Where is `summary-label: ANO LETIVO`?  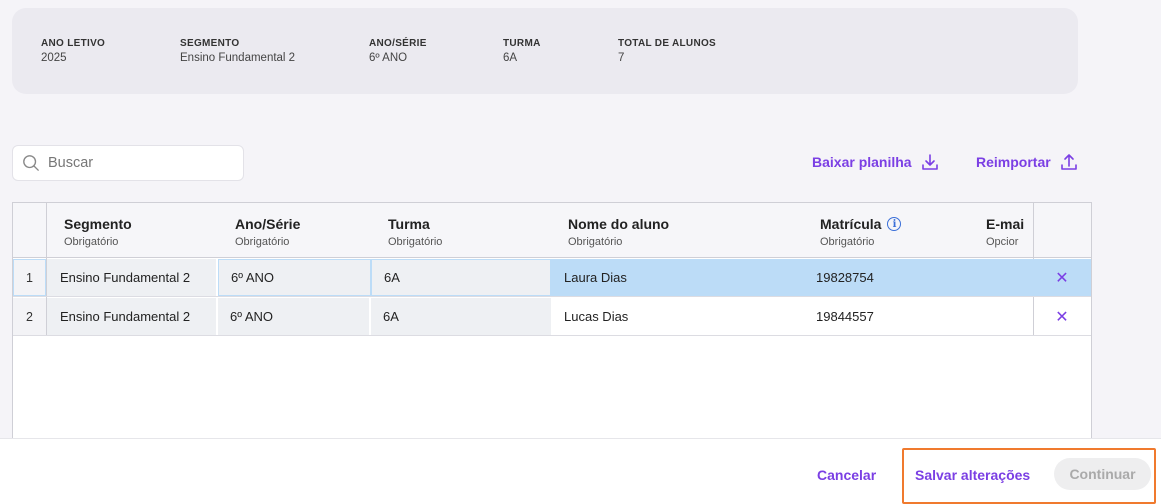
summary-label: ANO LETIVO is located at coordinates (73, 43).